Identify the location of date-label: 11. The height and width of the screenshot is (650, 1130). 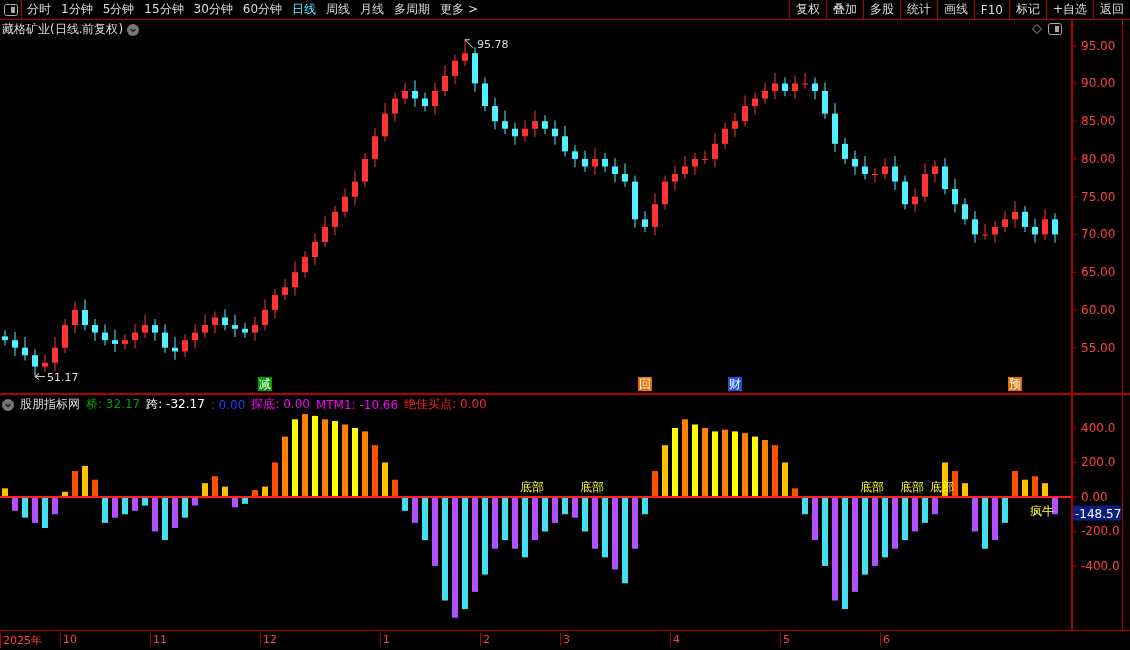
(158, 639).